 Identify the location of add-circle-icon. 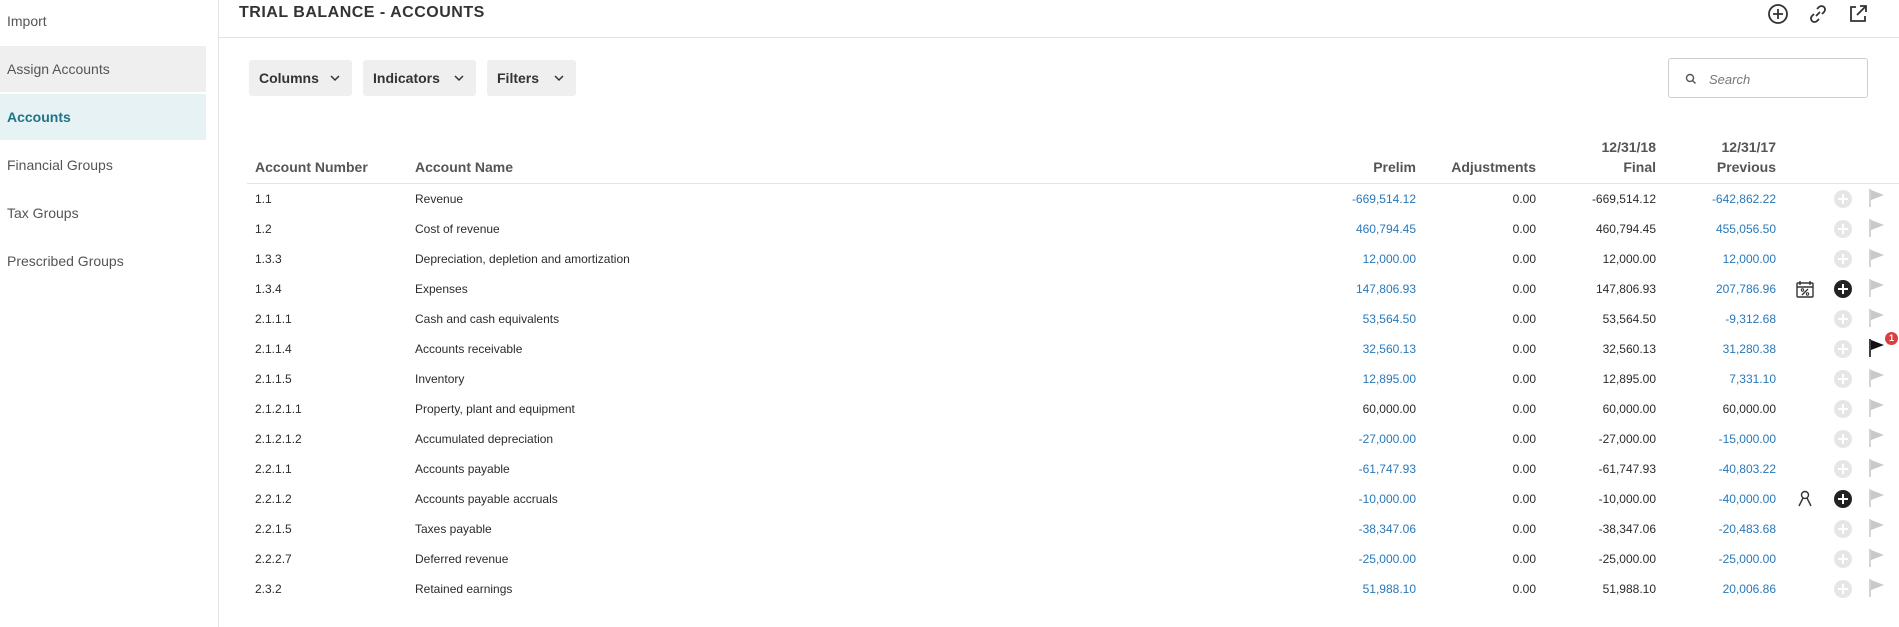
(1778, 14).